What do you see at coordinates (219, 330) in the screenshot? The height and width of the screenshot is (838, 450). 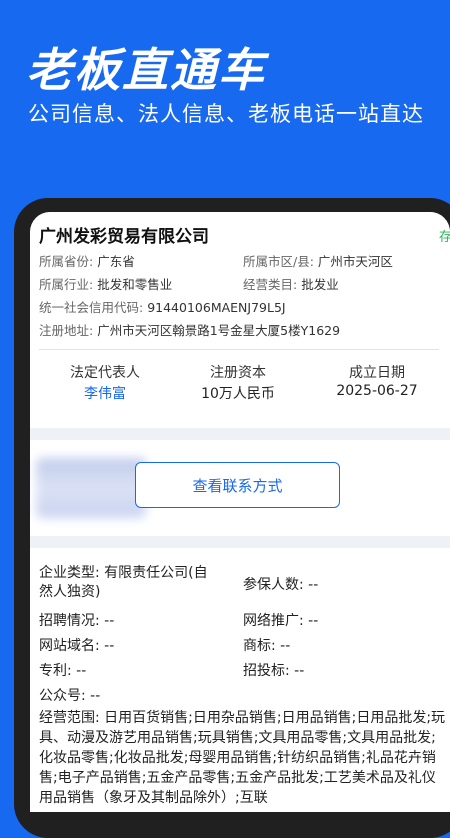 I see `address-value: 广州市天河区翰景路1号金星大厦5楼Y1629` at bounding box center [219, 330].